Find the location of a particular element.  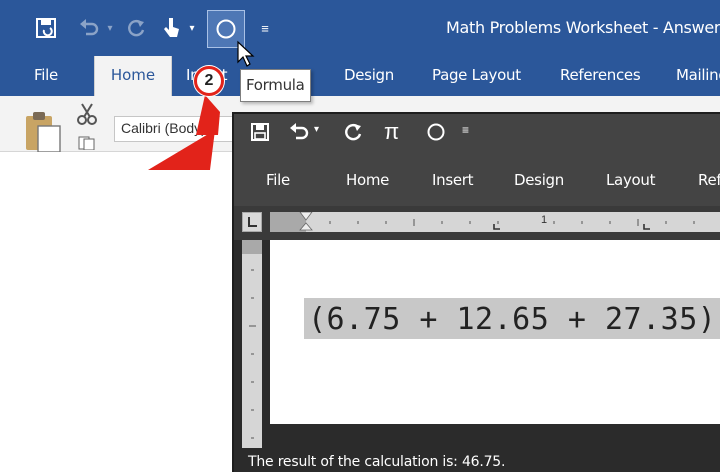

formula-tooltip: Formula is located at coordinates (275, 85).